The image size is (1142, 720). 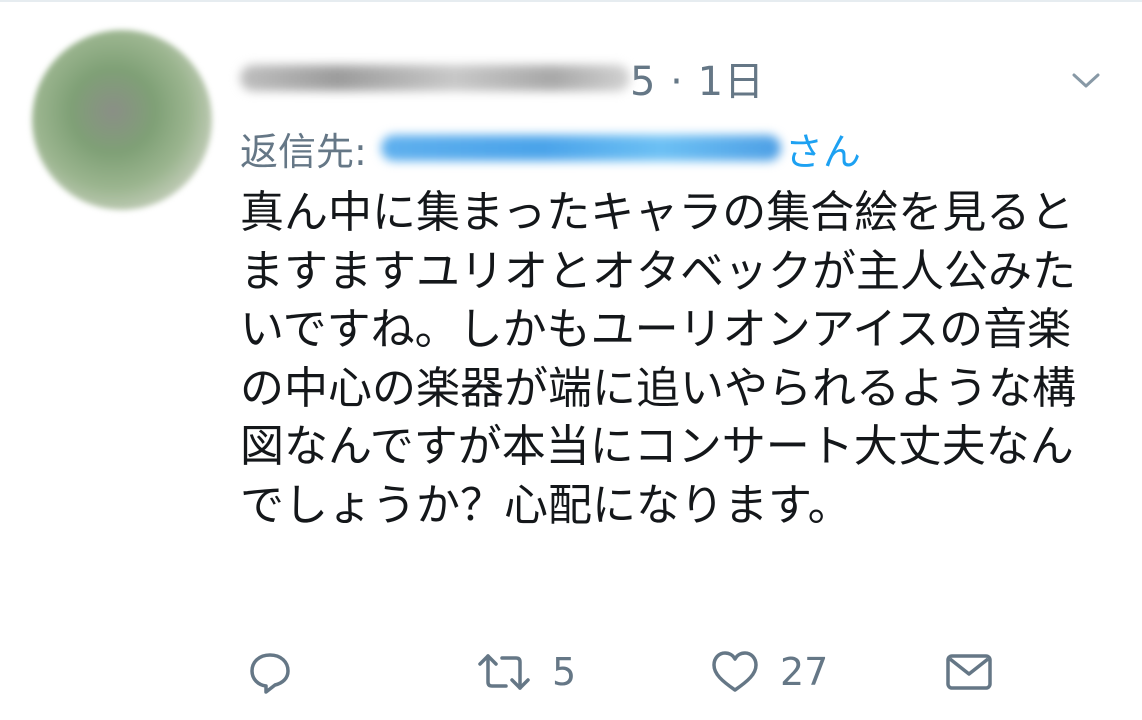 I want to click on like-button: 27, so click(x=769, y=672).